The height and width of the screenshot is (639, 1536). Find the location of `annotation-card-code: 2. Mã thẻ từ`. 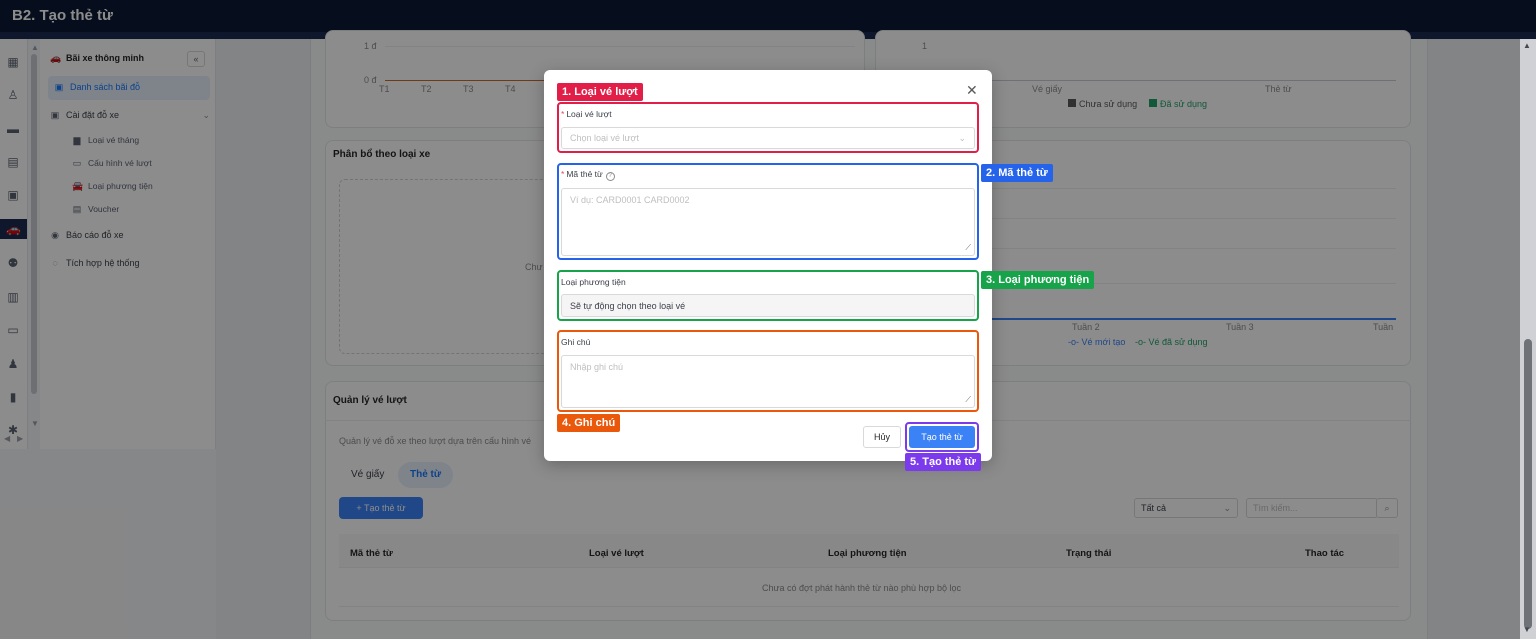

annotation-card-code: 2. Mã thẻ từ is located at coordinates (1017, 173).